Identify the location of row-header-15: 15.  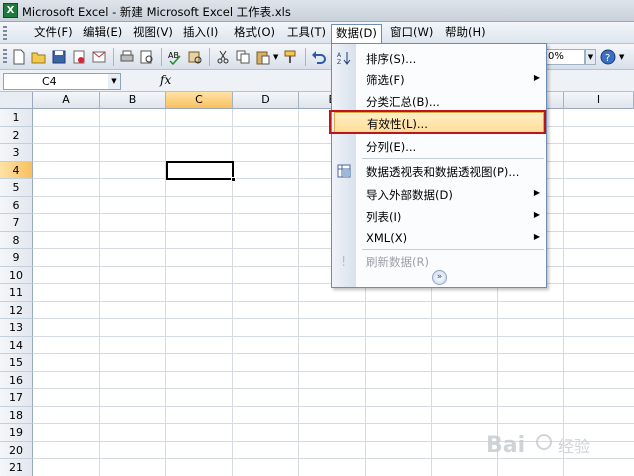
(16, 363).